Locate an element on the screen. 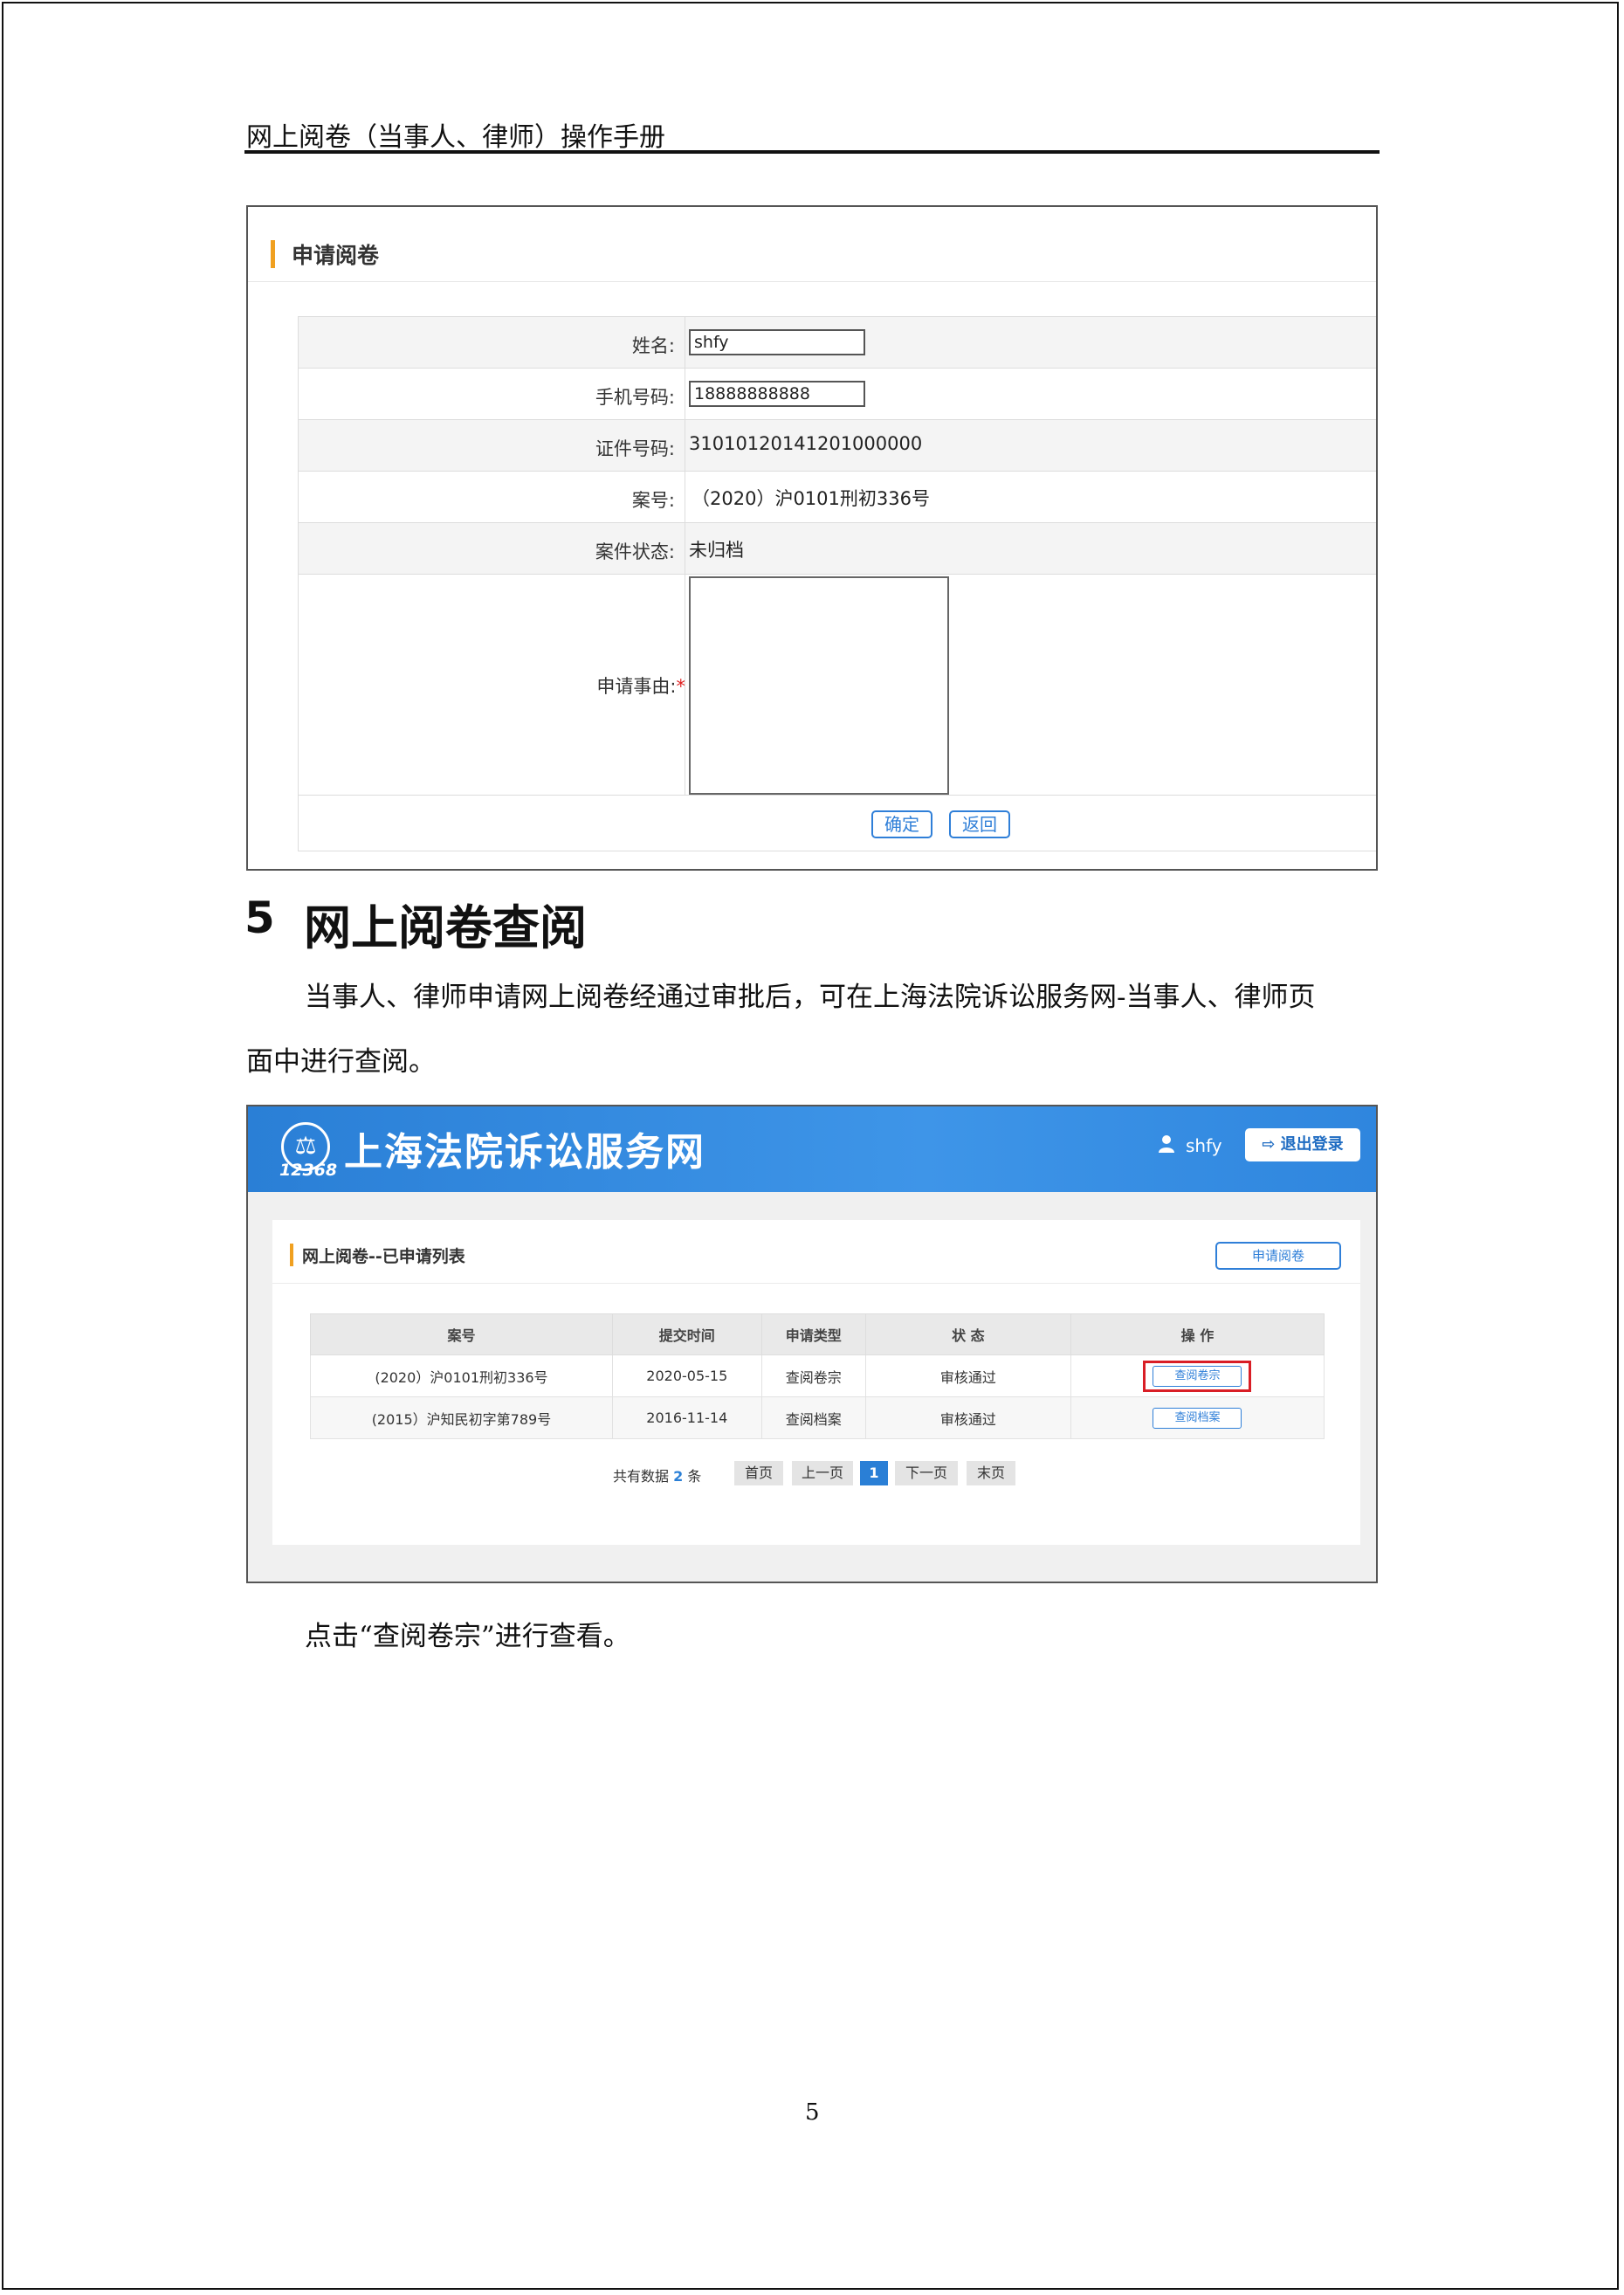 This screenshot has height=2295, width=1624. paragraph-line-1: 当事人、律师申请网上阅卷经通过审批后，可在上海法院诉讼服务网-当事人、律师页 is located at coordinates (811, 998).